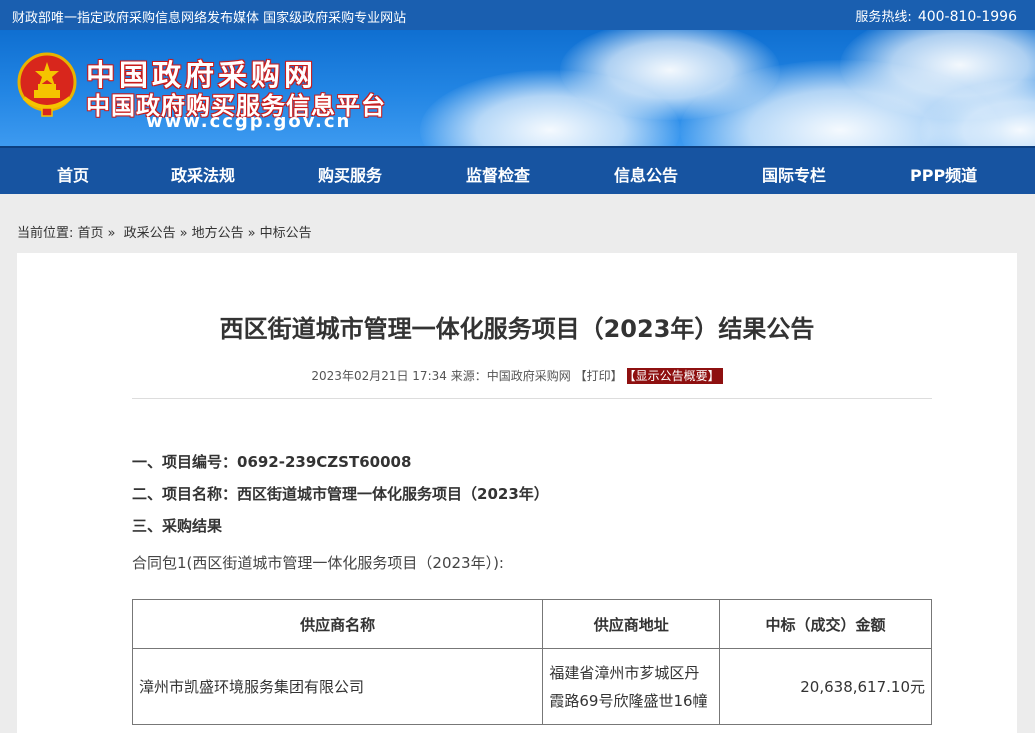  I want to click on nav-item-regulations: 政采法规, so click(203, 174).